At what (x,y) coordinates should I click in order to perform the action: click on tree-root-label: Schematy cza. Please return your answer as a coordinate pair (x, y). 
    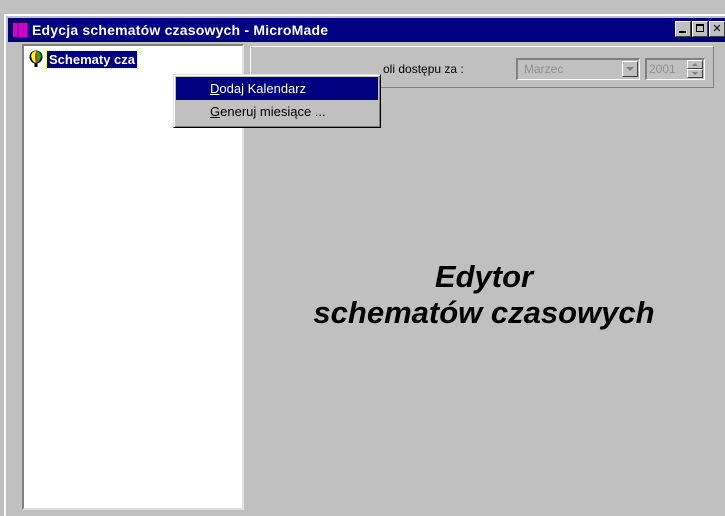
    Looking at the image, I should click on (92, 59).